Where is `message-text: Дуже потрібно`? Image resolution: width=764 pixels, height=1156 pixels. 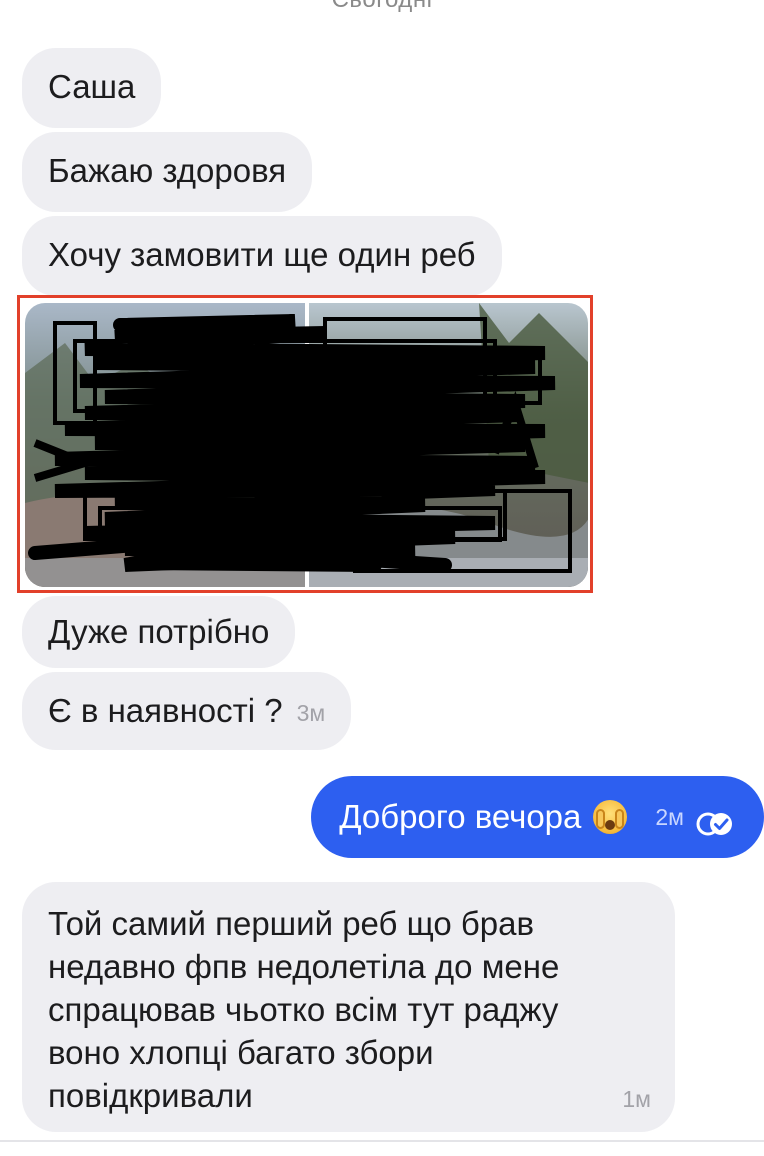
message-text: Дуже потрібно is located at coordinates (159, 631).